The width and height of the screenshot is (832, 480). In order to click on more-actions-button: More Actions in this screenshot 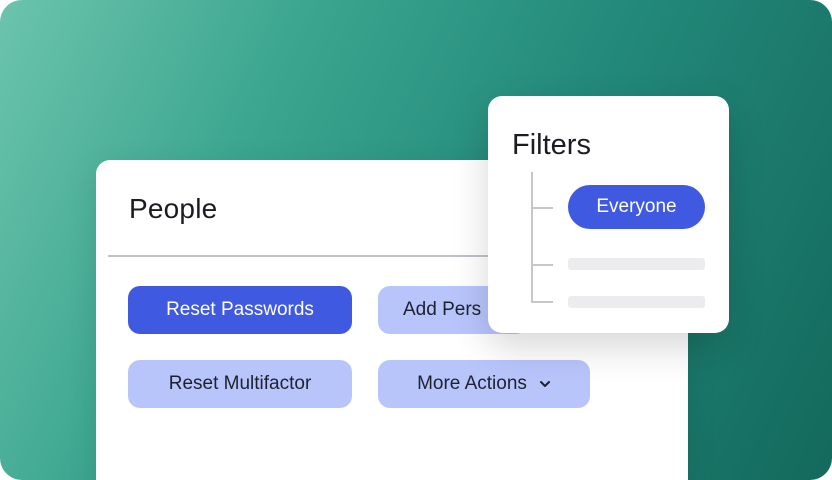, I will do `click(484, 384)`.